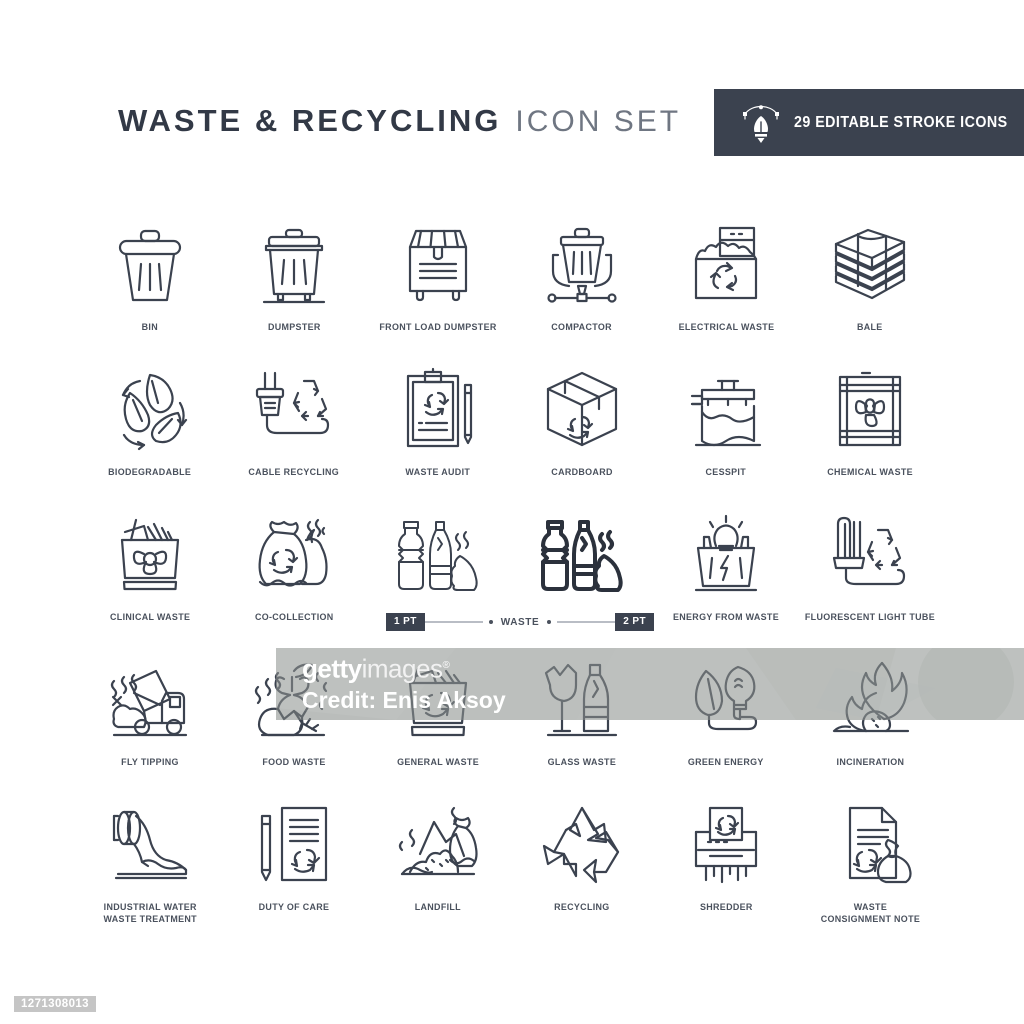 This screenshot has height=1024, width=1024. Describe the element at coordinates (901, 122) in the screenshot. I see `badge-label: 29 EDITABLE STROKE ICONS` at that location.